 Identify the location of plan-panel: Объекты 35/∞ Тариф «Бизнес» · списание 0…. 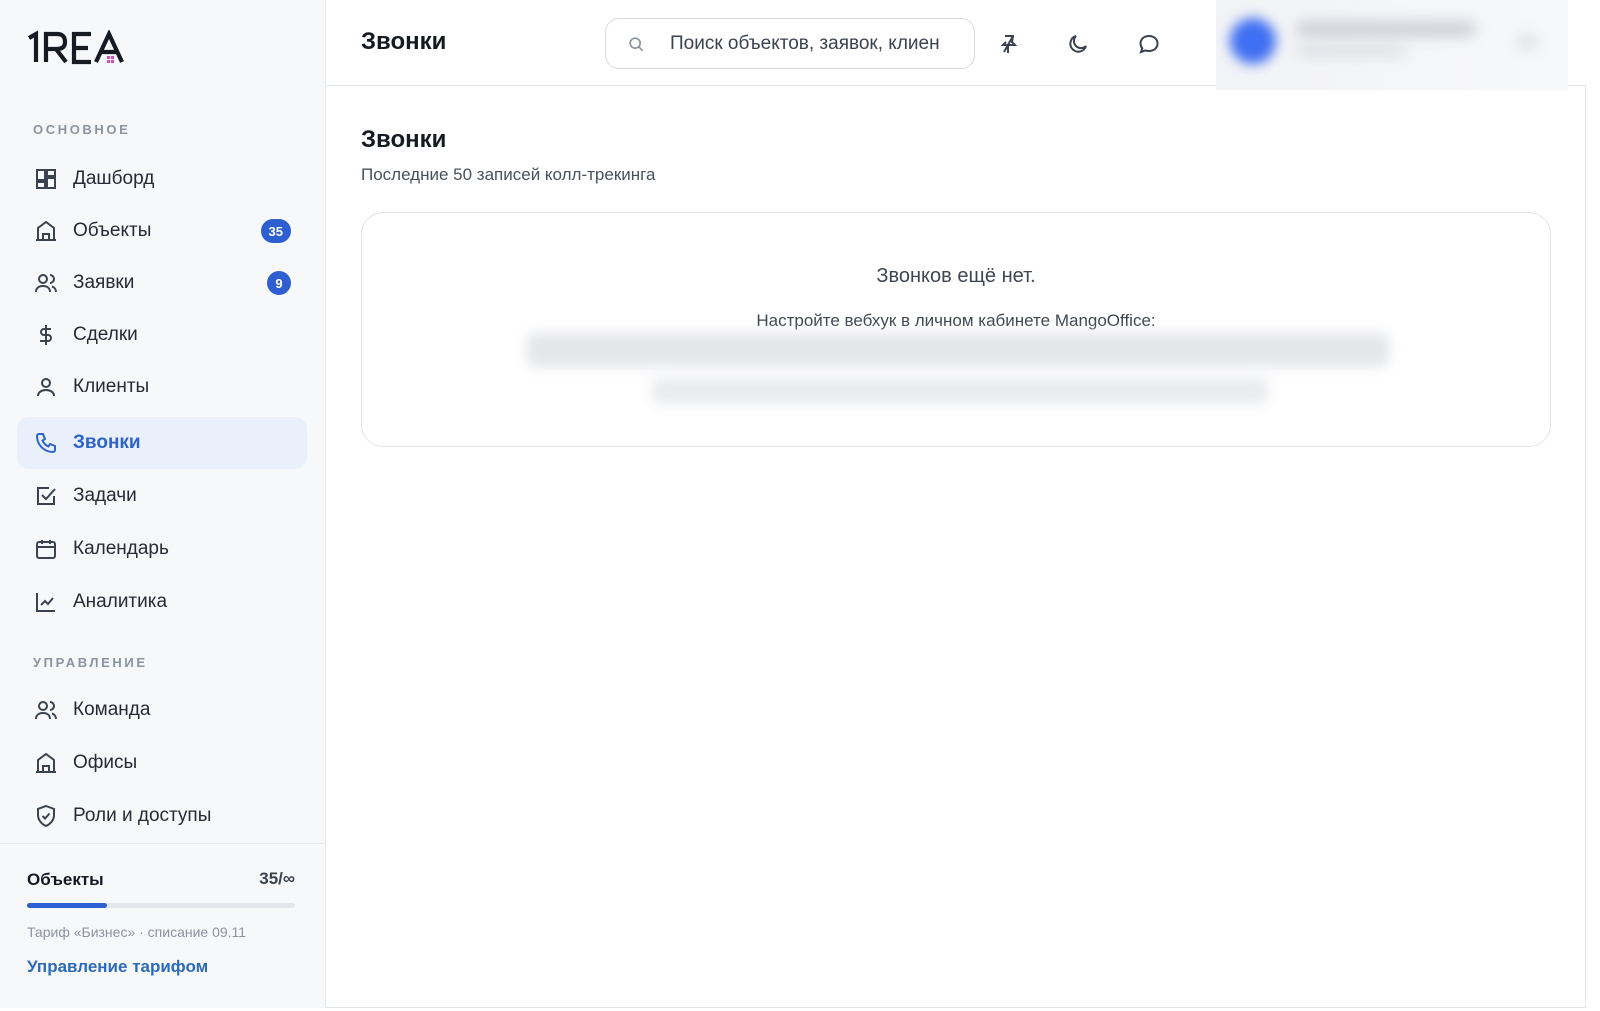
(162, 925).